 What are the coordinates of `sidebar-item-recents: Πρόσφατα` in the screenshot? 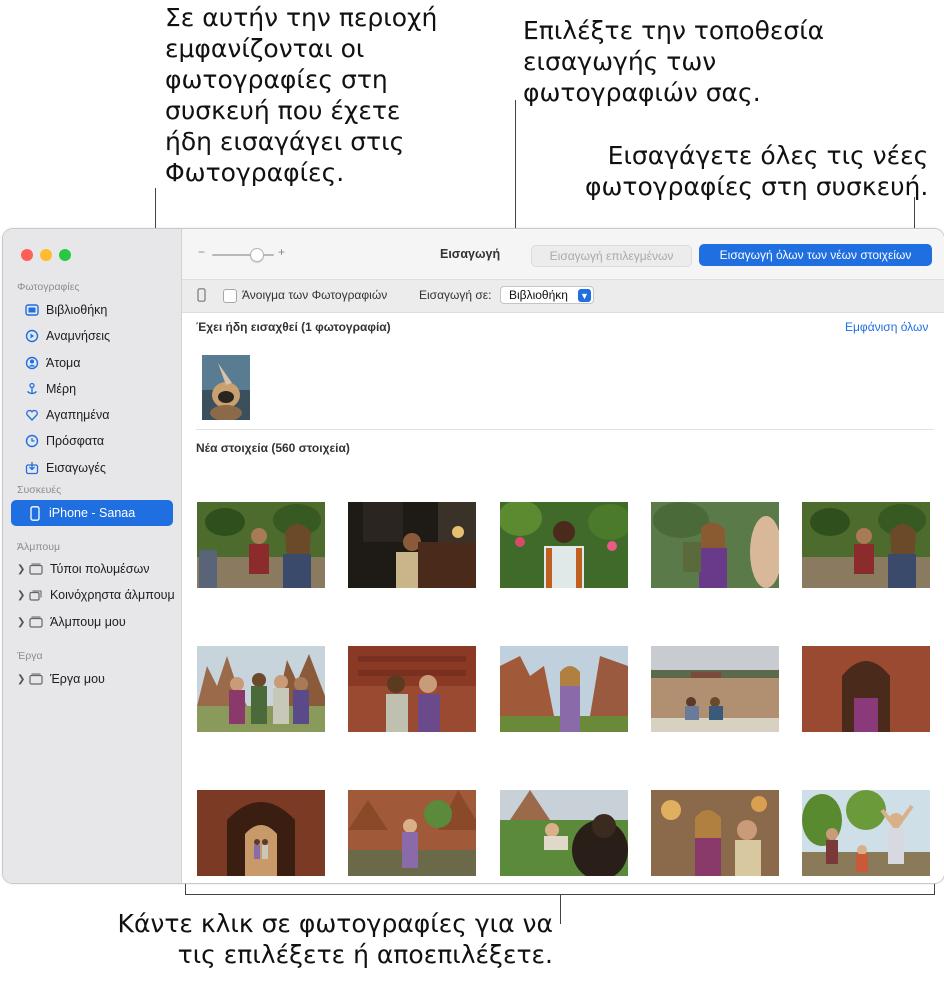 It's located at (64, 441).